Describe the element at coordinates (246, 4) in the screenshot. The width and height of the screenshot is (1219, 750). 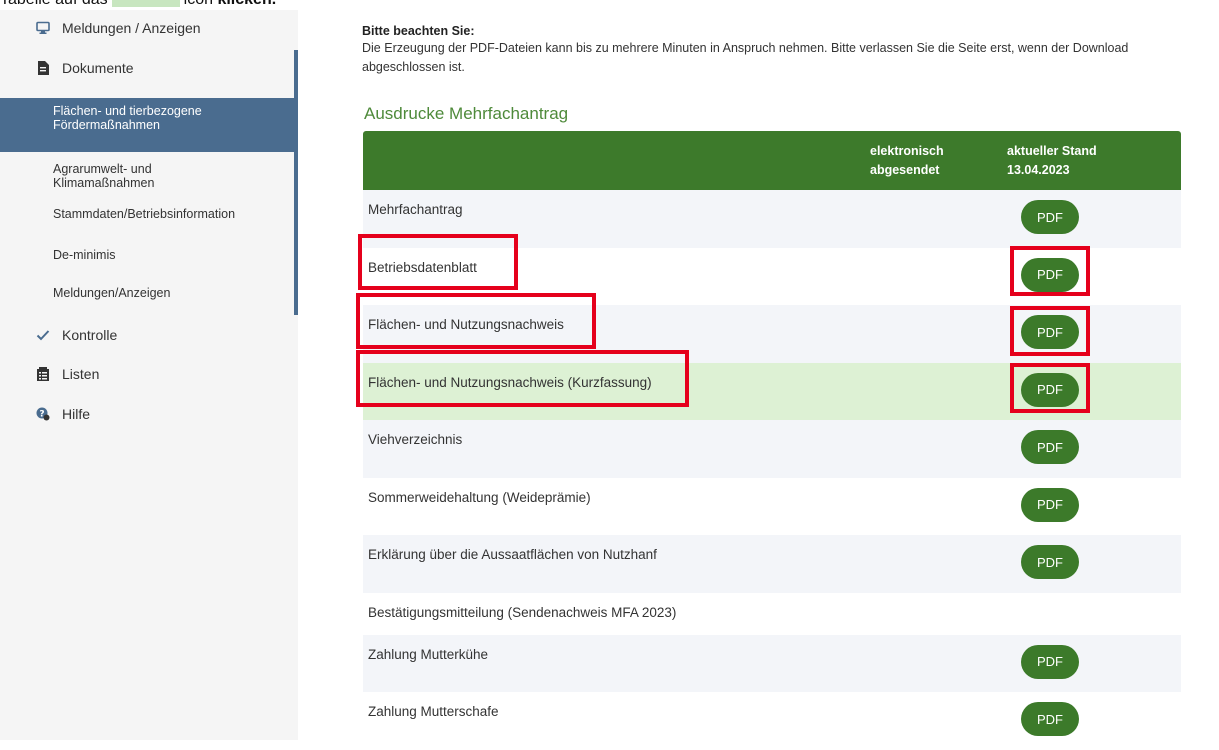
I see `instruction-bold: klicken.` at that location.